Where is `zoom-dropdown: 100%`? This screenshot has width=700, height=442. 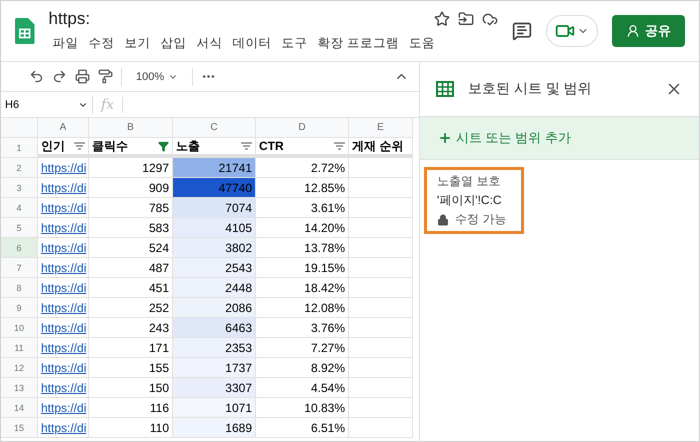 zoom-dropdown: 100% is located at coordinates (157, 77).